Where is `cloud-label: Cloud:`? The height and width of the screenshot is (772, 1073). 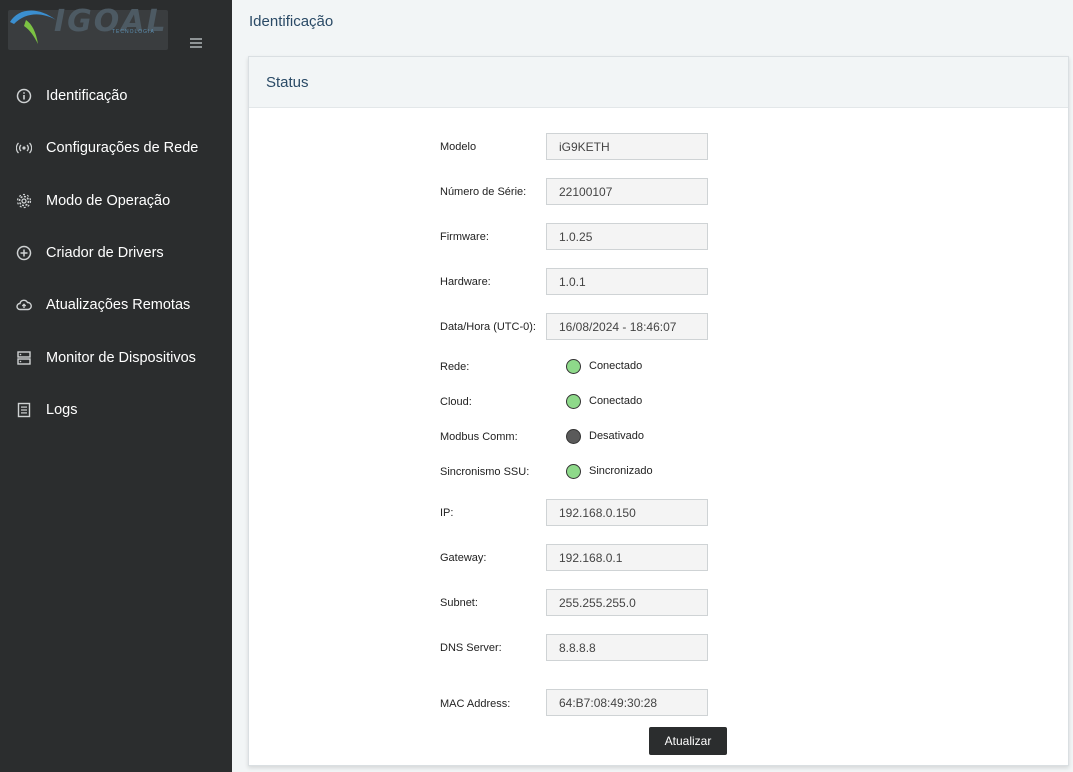
cloud-label: Cloud: is located at coordinates (456, 402).